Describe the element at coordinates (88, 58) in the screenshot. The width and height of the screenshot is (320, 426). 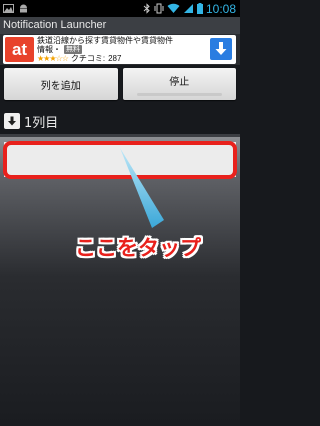
I see `review-label: クチコミ:` at that location.